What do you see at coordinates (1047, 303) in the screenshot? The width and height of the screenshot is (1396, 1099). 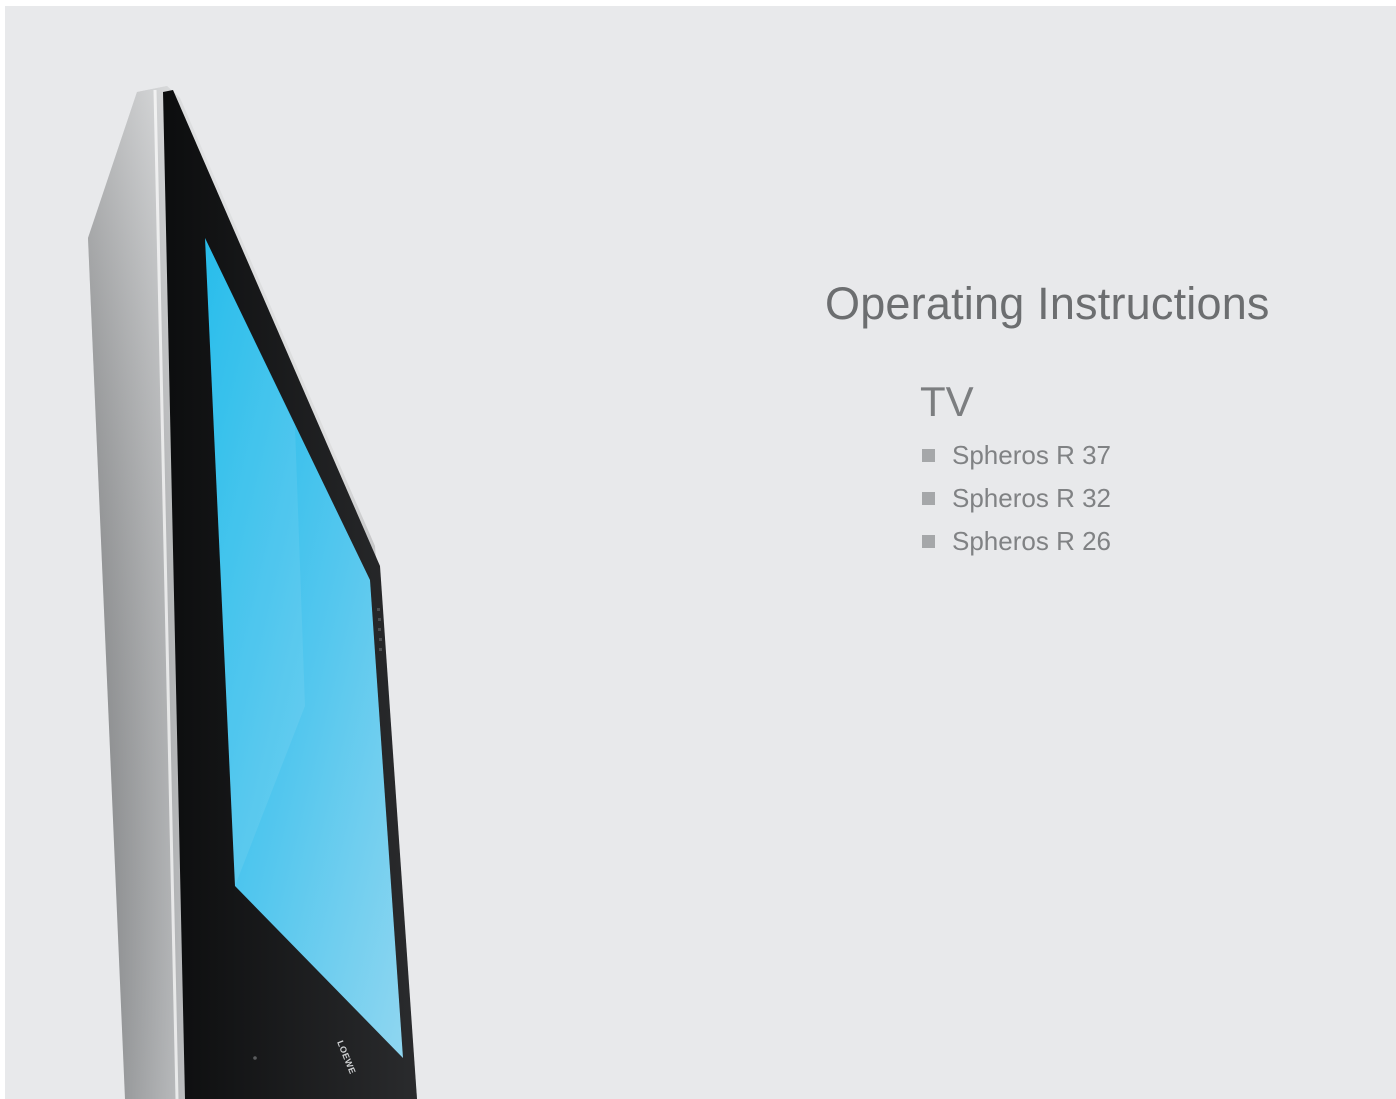 I see `document-title: Operating Instructions` at bounding box center [1047, 303].